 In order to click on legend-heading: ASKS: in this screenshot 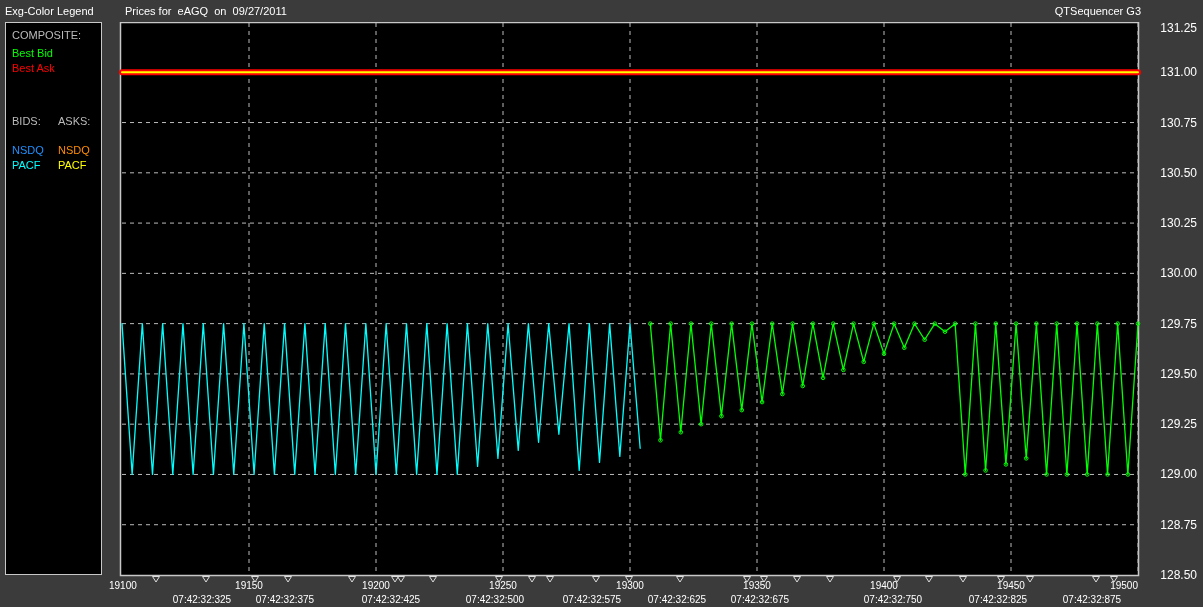, I will do `click(75, 121)`.